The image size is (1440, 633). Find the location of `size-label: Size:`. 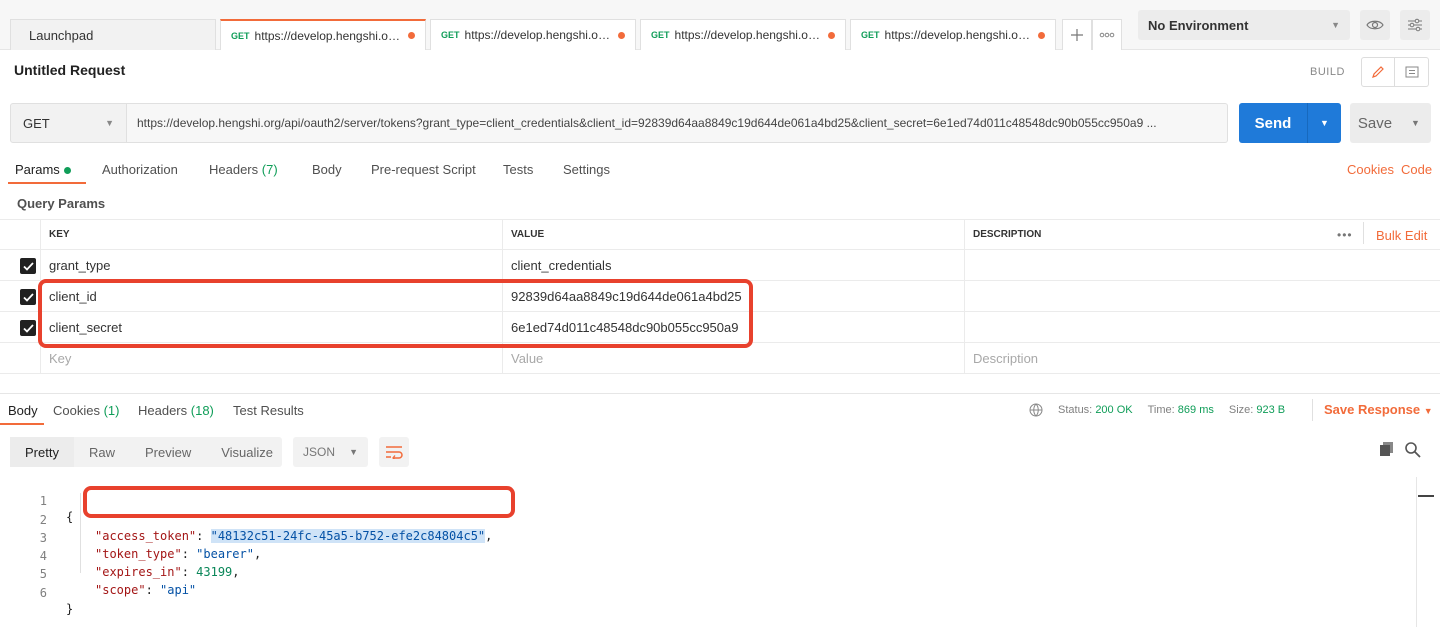

size-label: Size: is located at coordinates (1241, 410).